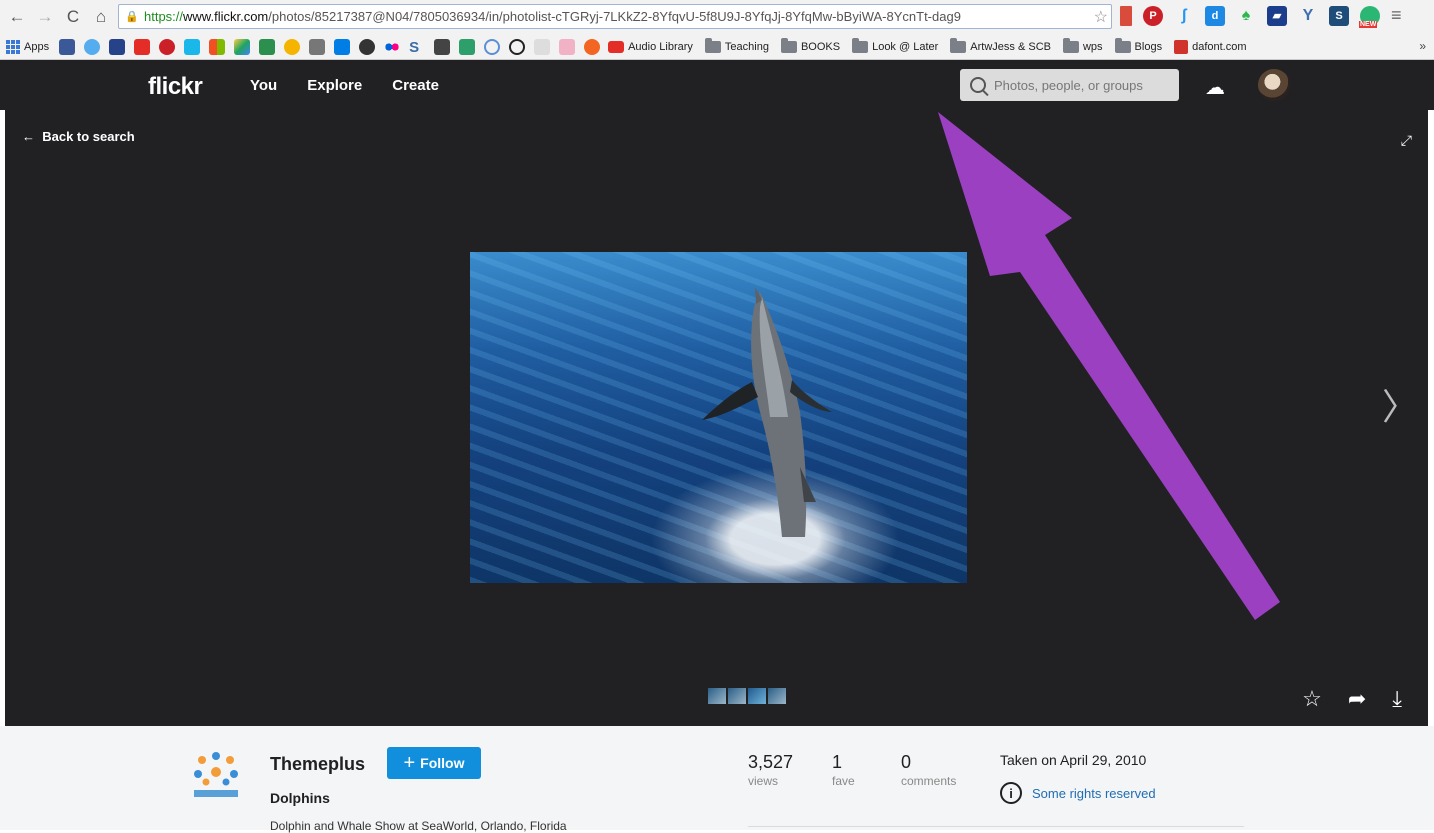 This screenshot has width=1434, height=833. What do you see at coordinates (192, 47) in the screenshot?
I see `vimeo-icon` at bounding box center [192, 47].